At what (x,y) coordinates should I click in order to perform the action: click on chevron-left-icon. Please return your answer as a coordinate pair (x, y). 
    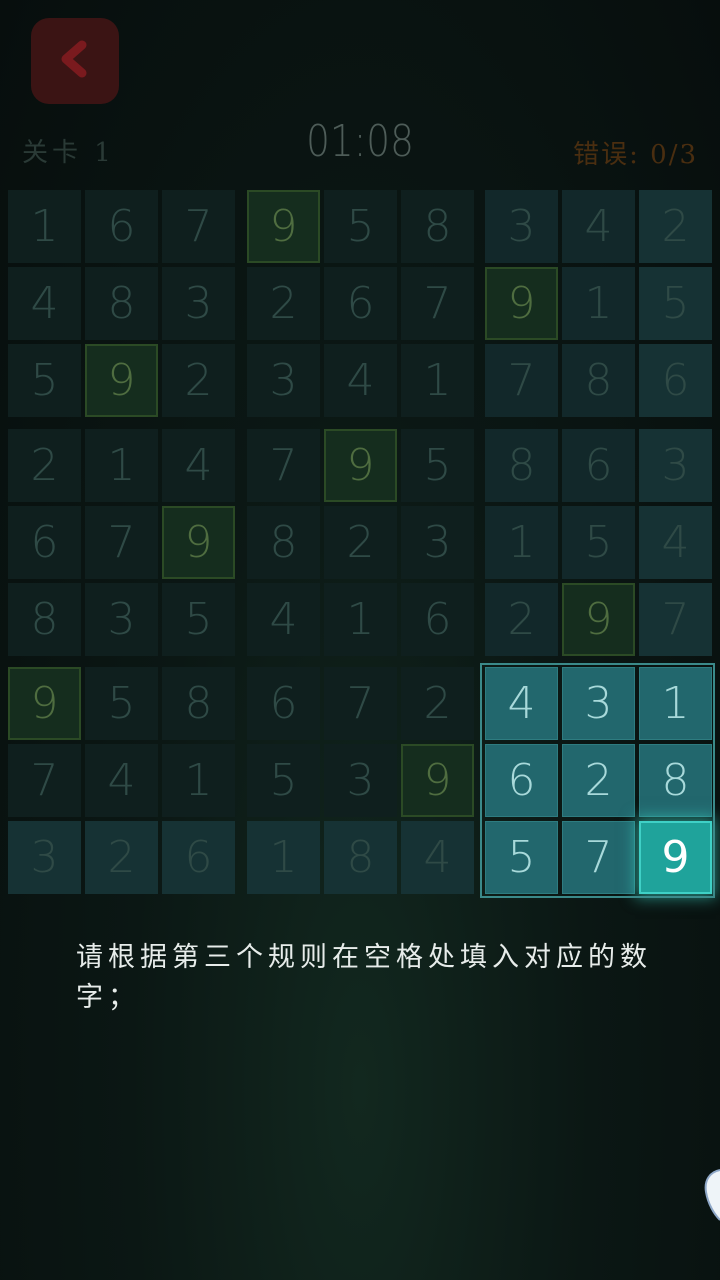
    Looking at the image, I should click on (75, 61).